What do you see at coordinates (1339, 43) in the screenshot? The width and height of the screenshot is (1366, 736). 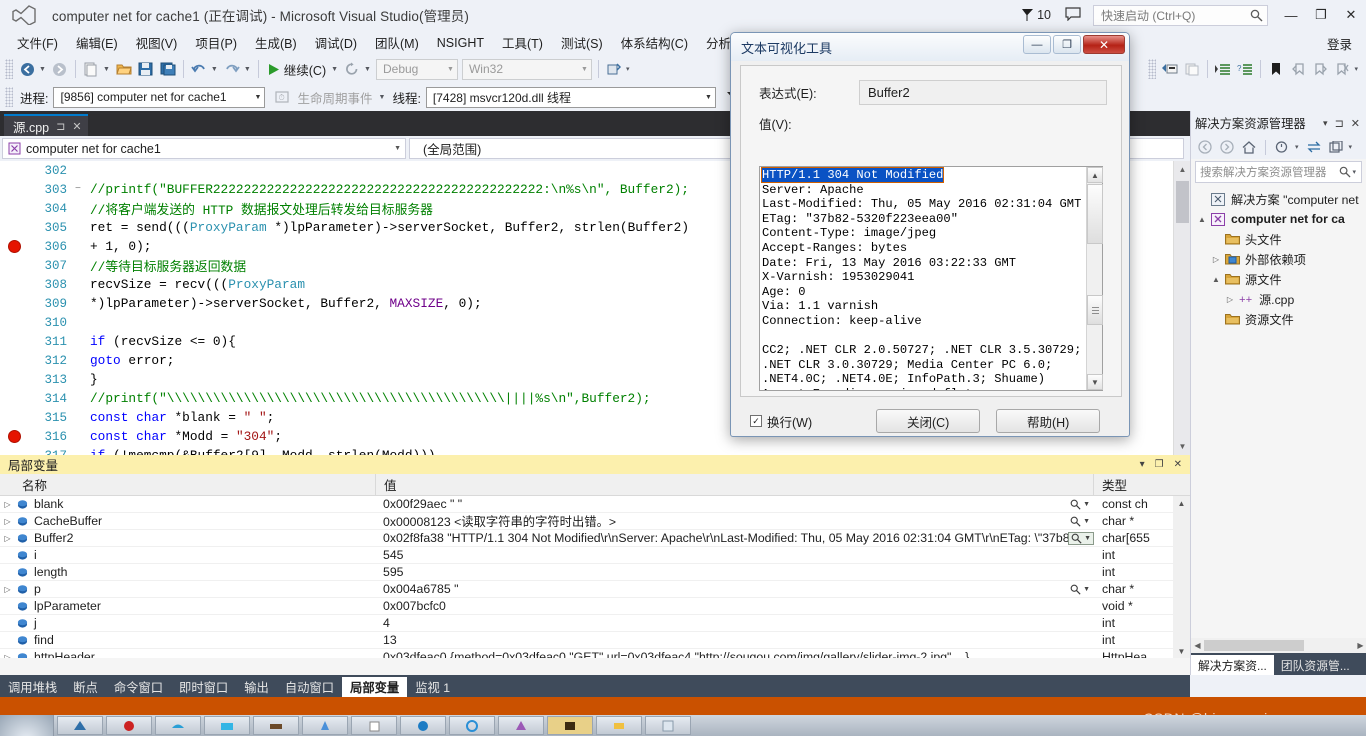 I see `sign-in-link: 登录` at bounding box center [1339, 43].